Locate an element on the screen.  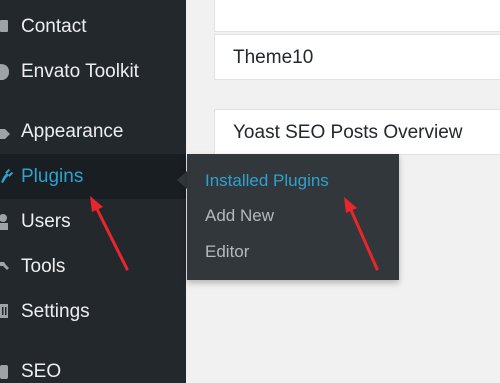
sidebar-item-plugins: Plugins is located at coordinates (93, 176).